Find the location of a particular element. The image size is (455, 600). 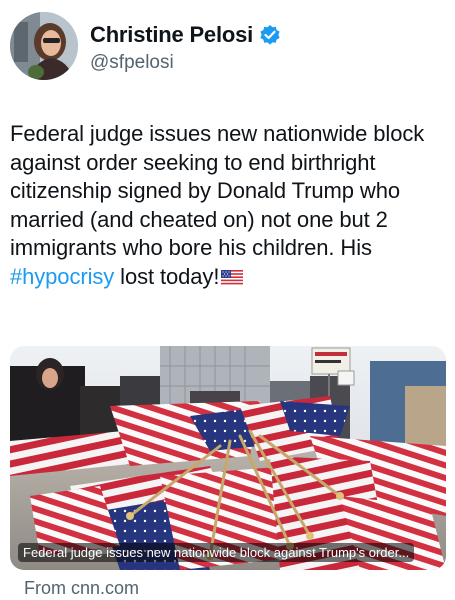

us-flag-emoji-icon is located at coordinates (232, 277).